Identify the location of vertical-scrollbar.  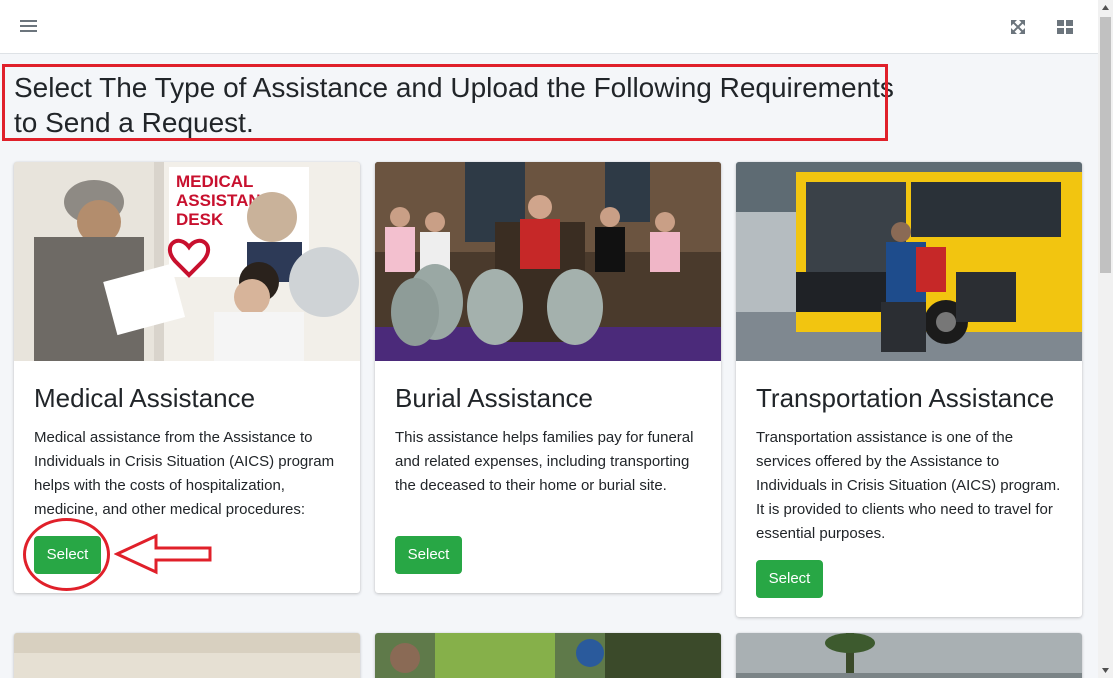
(1105, 339).